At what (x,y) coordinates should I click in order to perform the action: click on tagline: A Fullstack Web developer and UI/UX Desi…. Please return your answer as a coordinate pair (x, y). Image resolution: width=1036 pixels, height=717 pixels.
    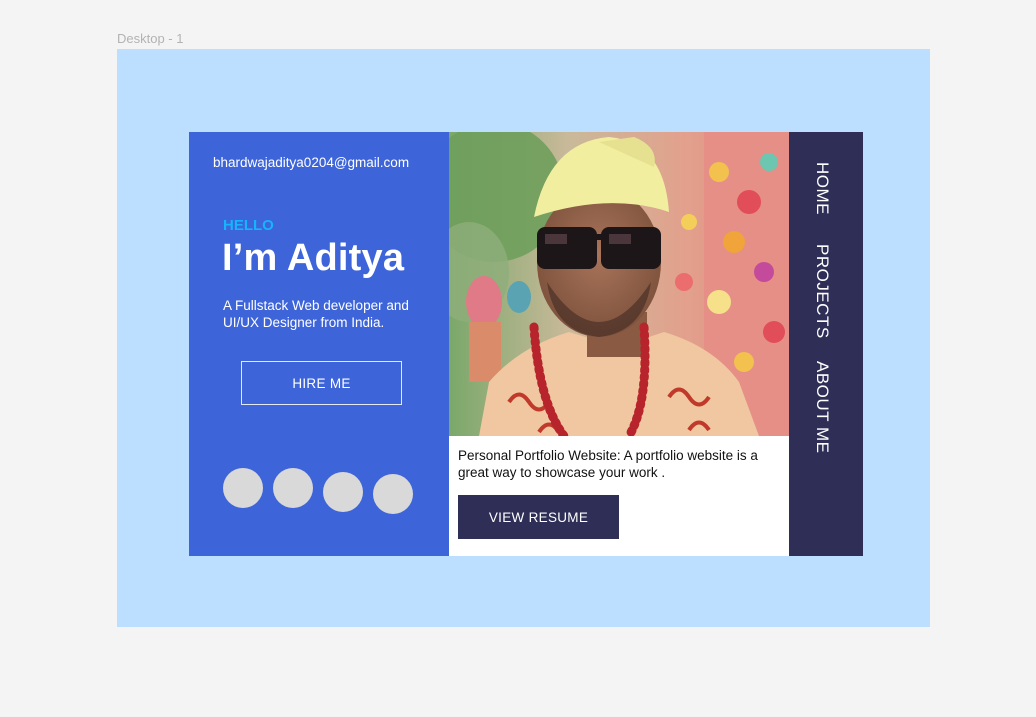
    Looking at the image, I should click on (316, 314).